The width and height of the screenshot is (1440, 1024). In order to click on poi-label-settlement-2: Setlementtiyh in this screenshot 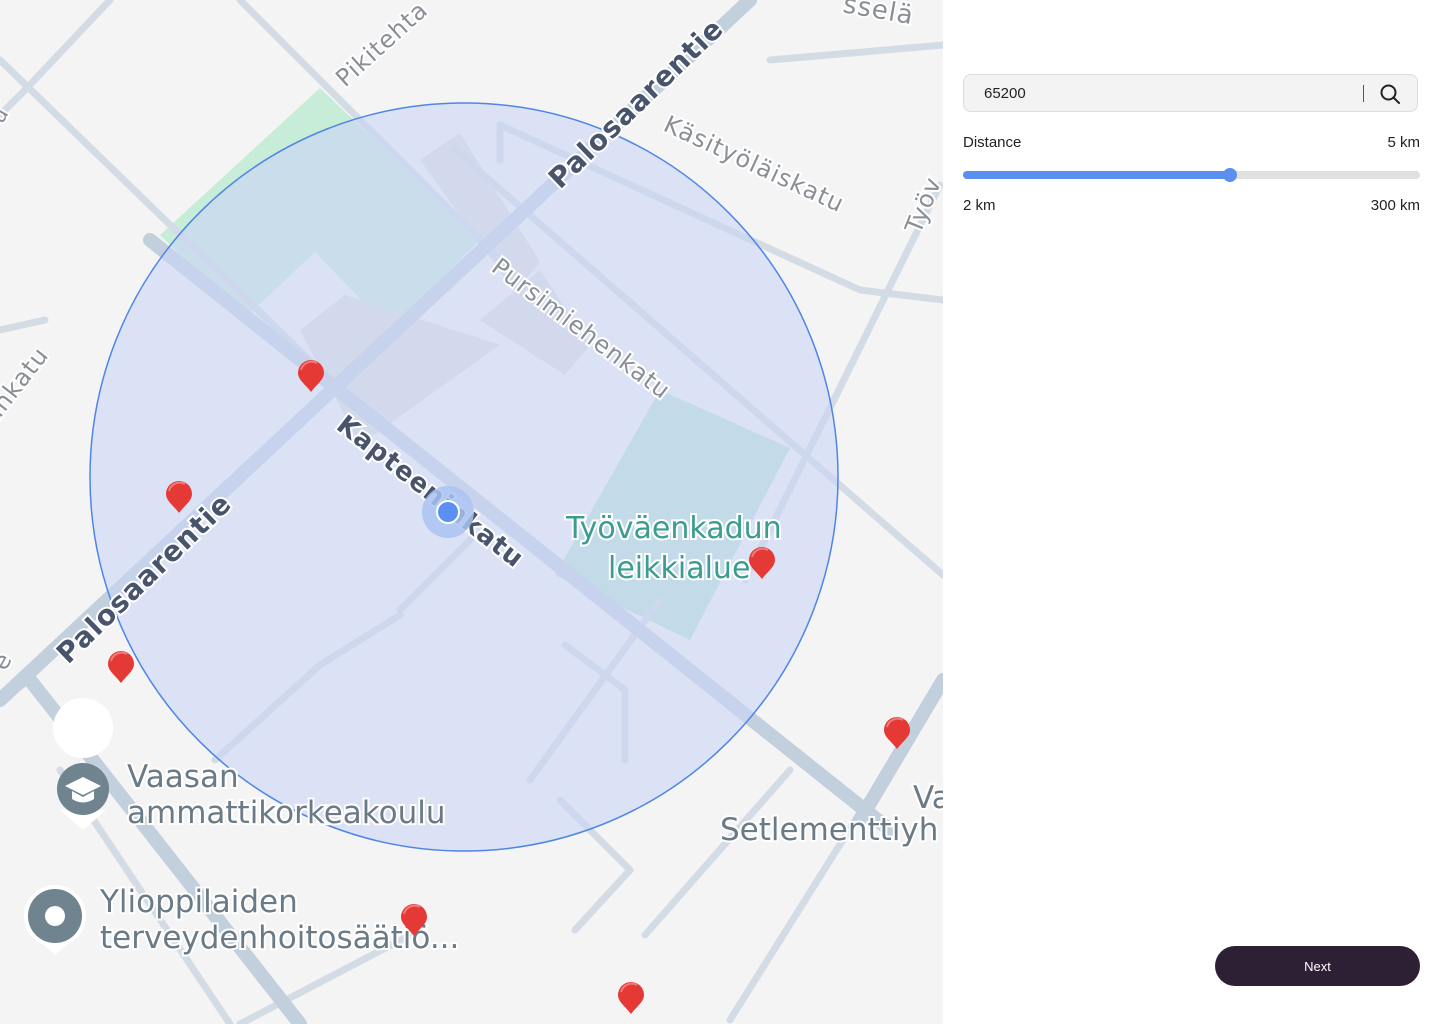, I will do `click(829, 830)`.